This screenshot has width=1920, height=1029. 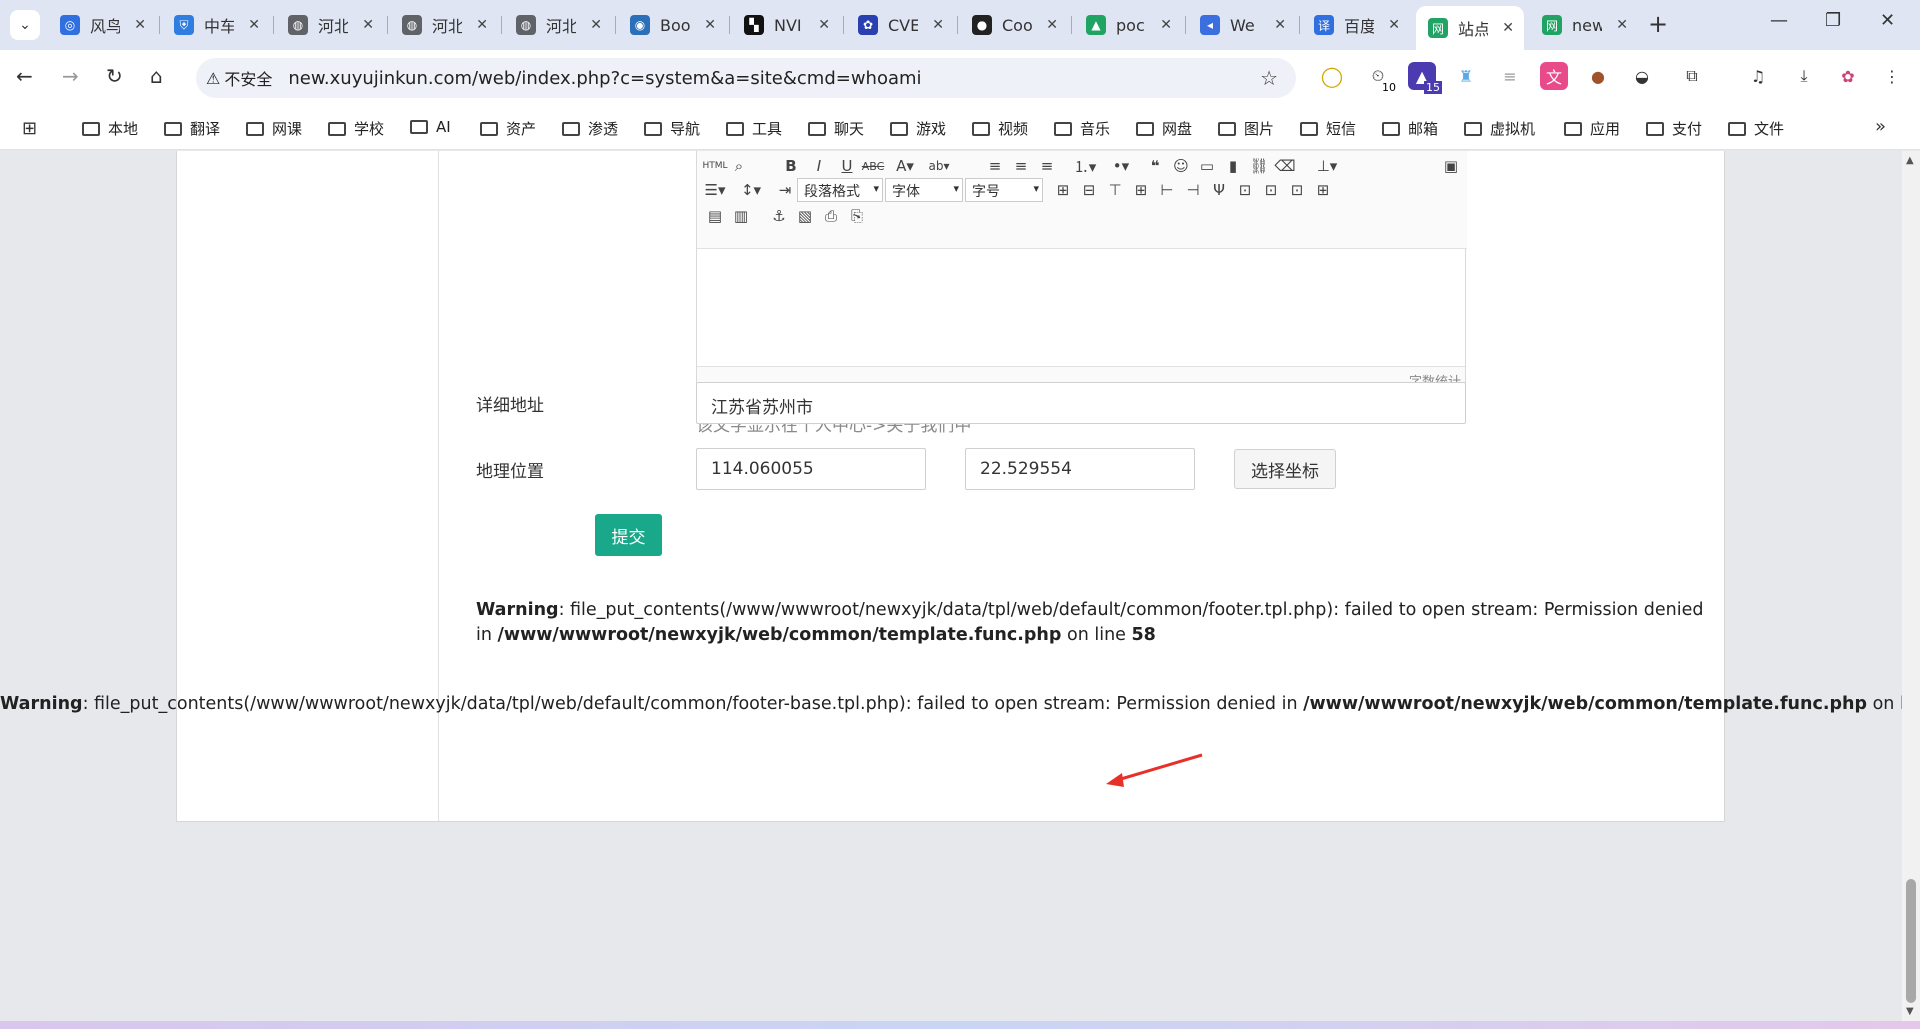 I want to click on blockquote-icon: ❝, so click(x=1155, y=166).